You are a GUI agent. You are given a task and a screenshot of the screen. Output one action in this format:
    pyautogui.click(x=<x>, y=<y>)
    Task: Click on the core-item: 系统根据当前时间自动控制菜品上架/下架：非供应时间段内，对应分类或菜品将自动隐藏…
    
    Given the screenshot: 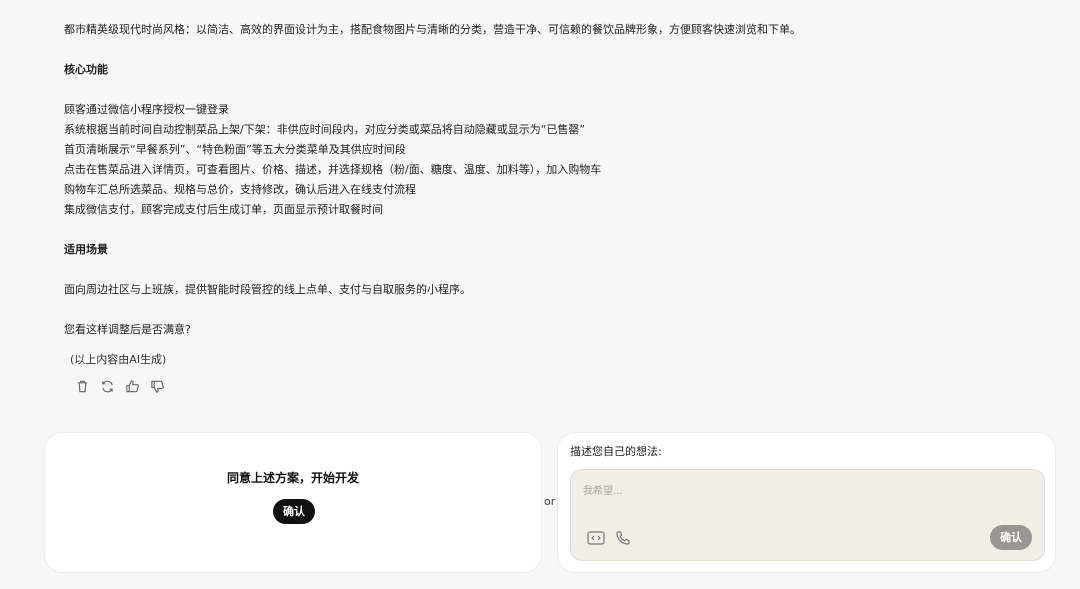 What is the action you would take?
    pyautogui.click(x=325, y=129)
    